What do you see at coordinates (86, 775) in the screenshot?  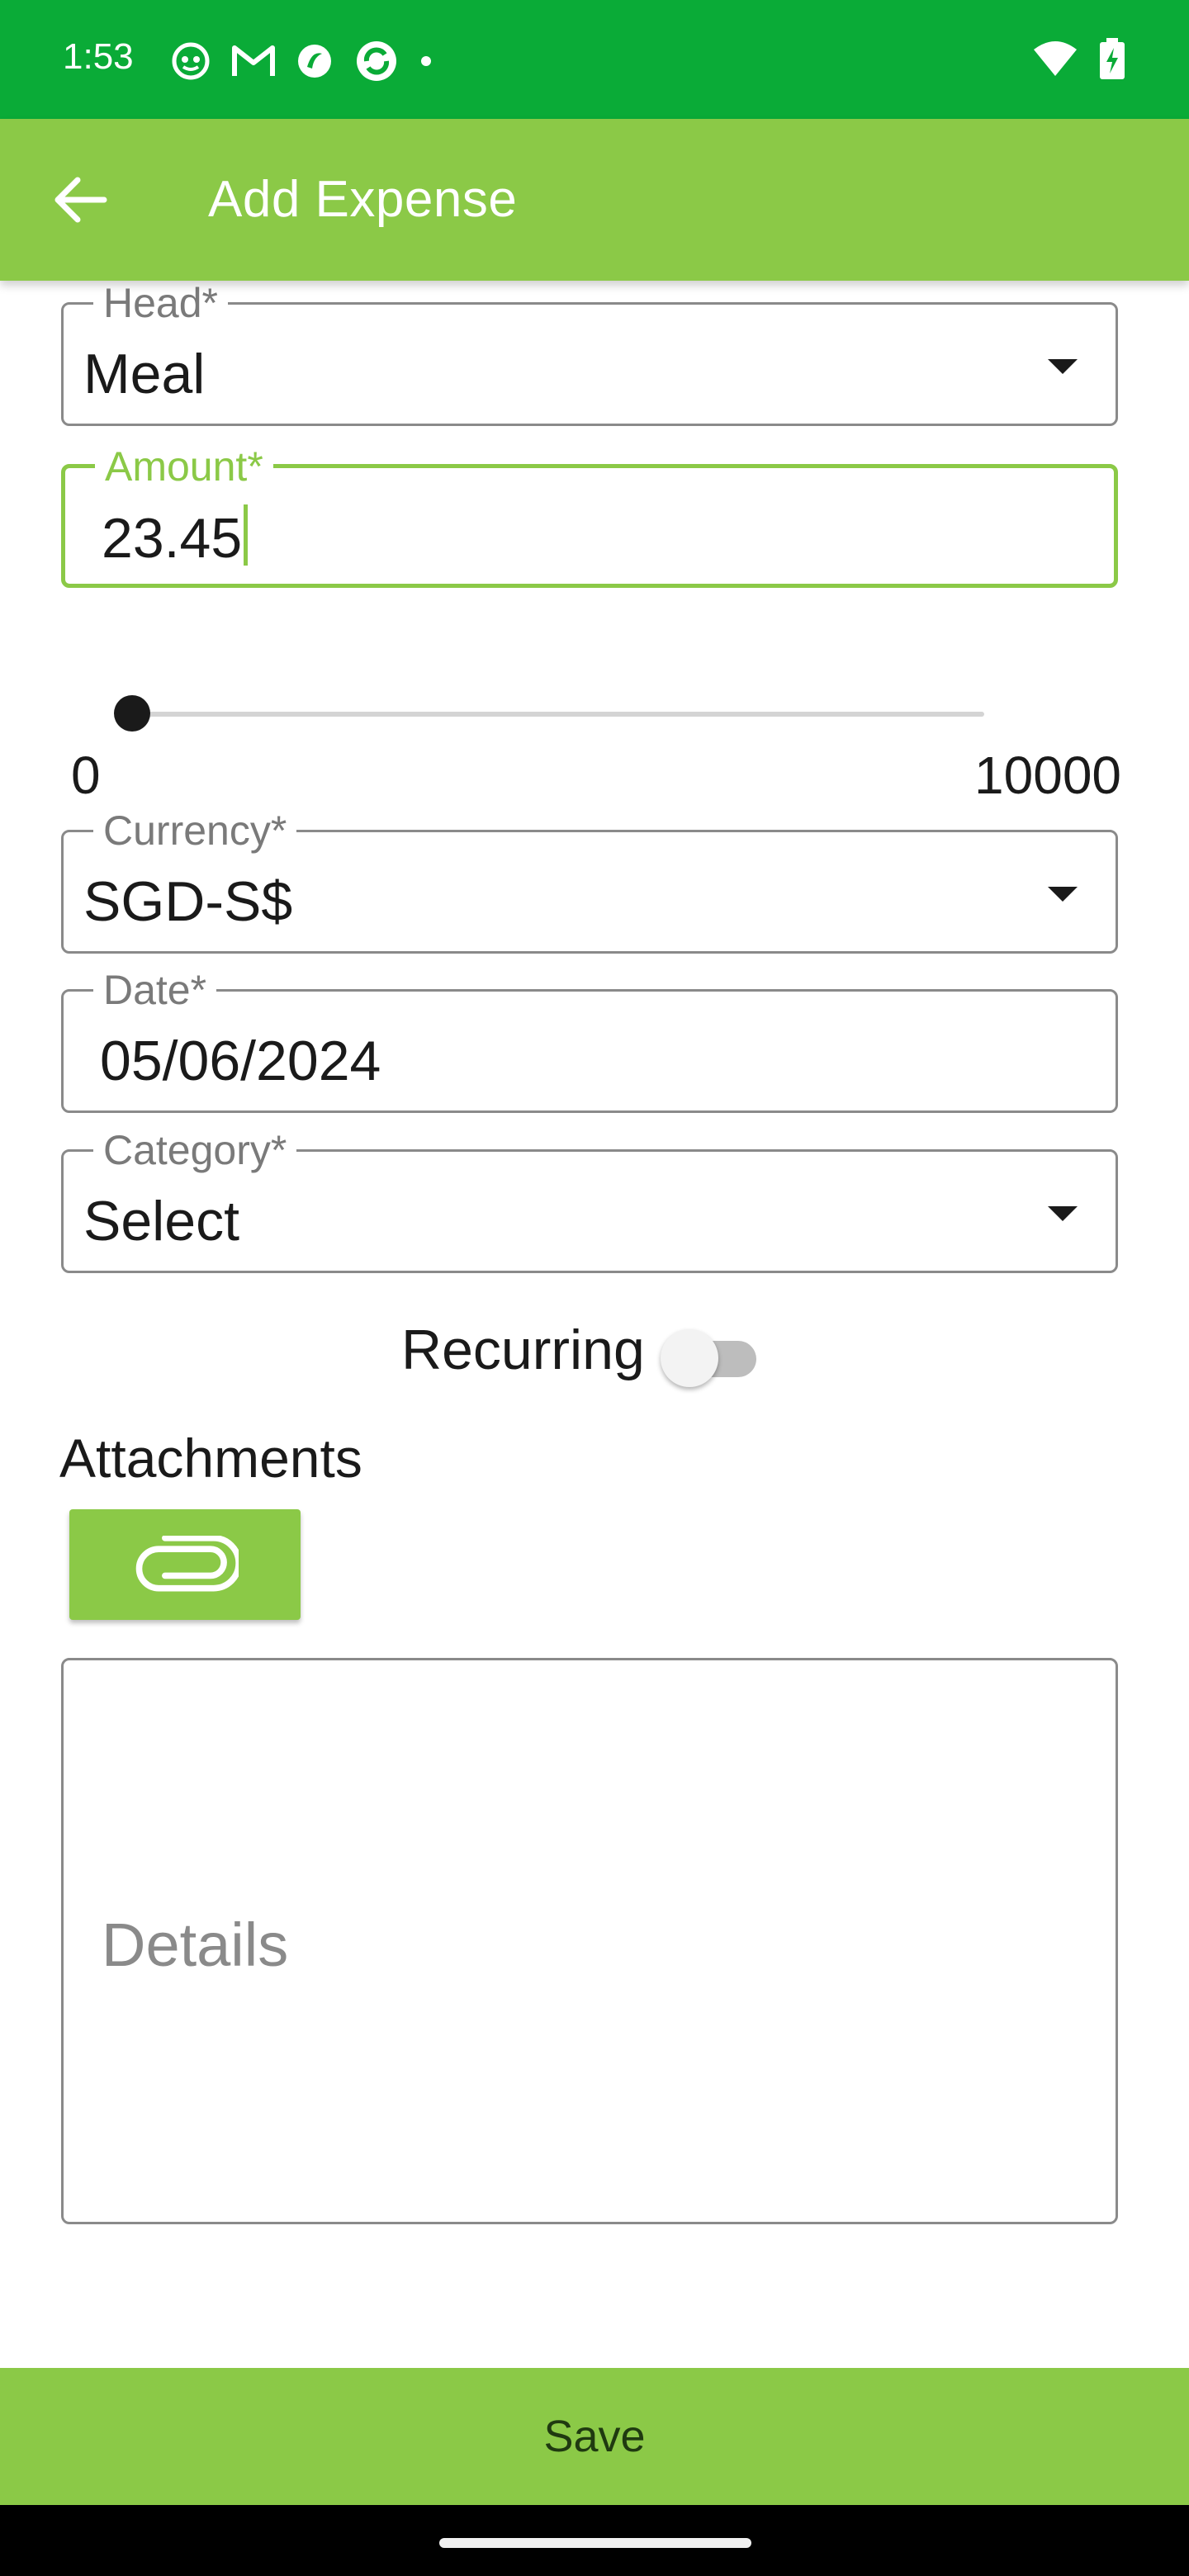 I see `slider-min-label: 0` at bounding box center [86, 775].